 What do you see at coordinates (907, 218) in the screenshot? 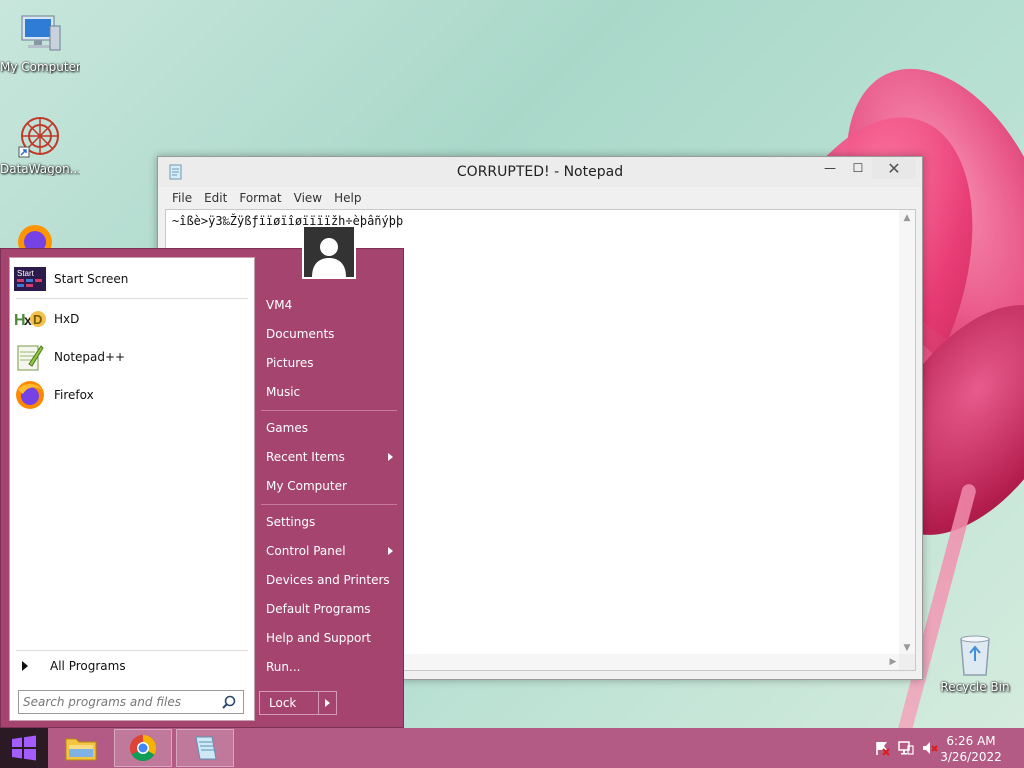
I see `scroll-up-arrow: ▲` at bounding box center [907, 218].